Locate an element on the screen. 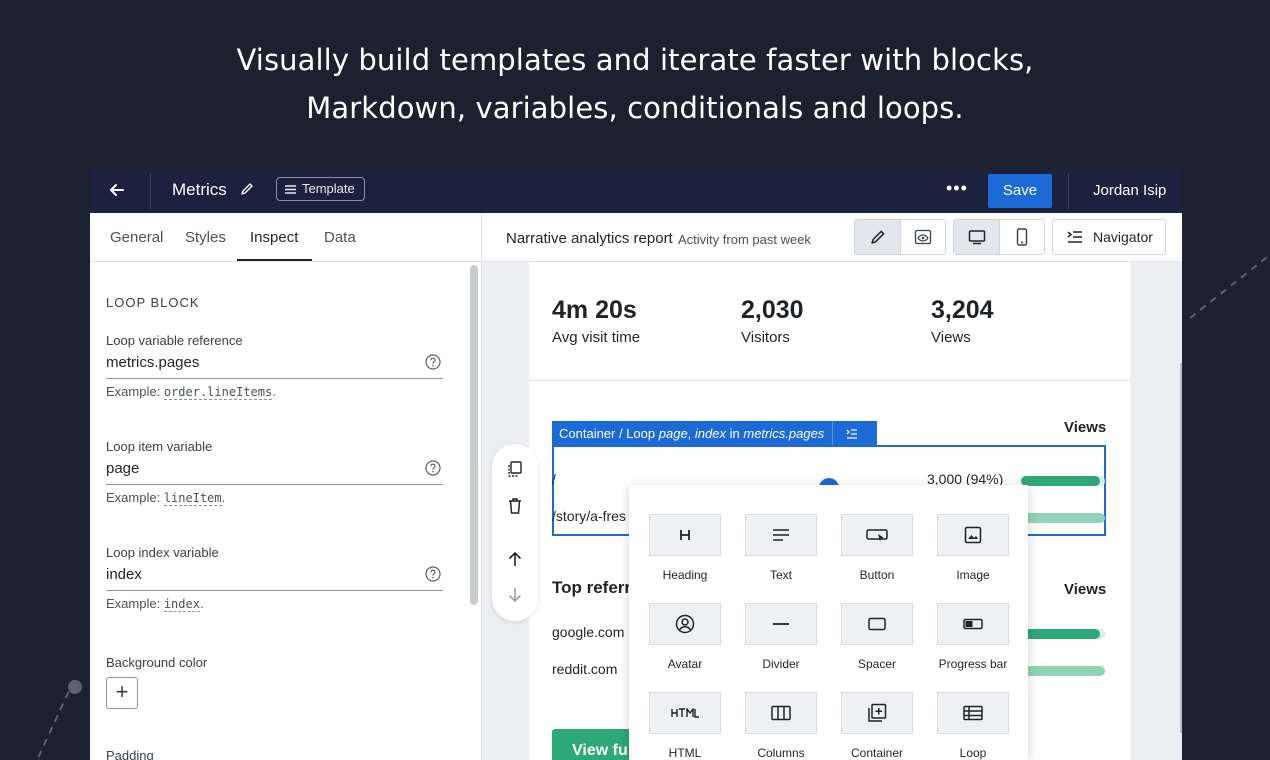  mobile-view-button is located at coordinates (1021, 237).